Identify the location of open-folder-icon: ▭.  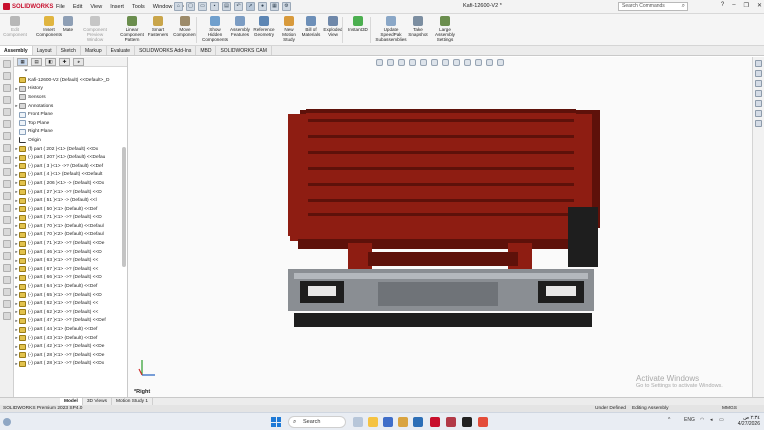
(202, 6).